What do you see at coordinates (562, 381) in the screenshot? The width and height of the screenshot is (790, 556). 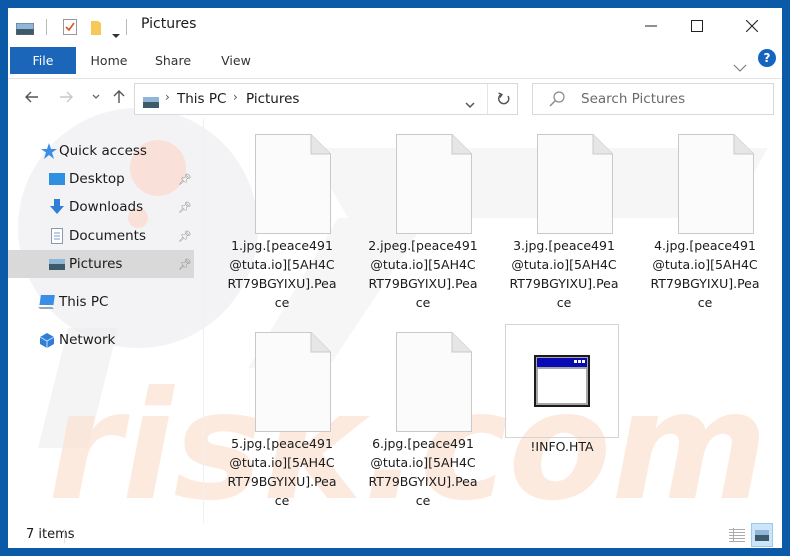 I see `hta-application-icon` at bounding box center [562, 381].